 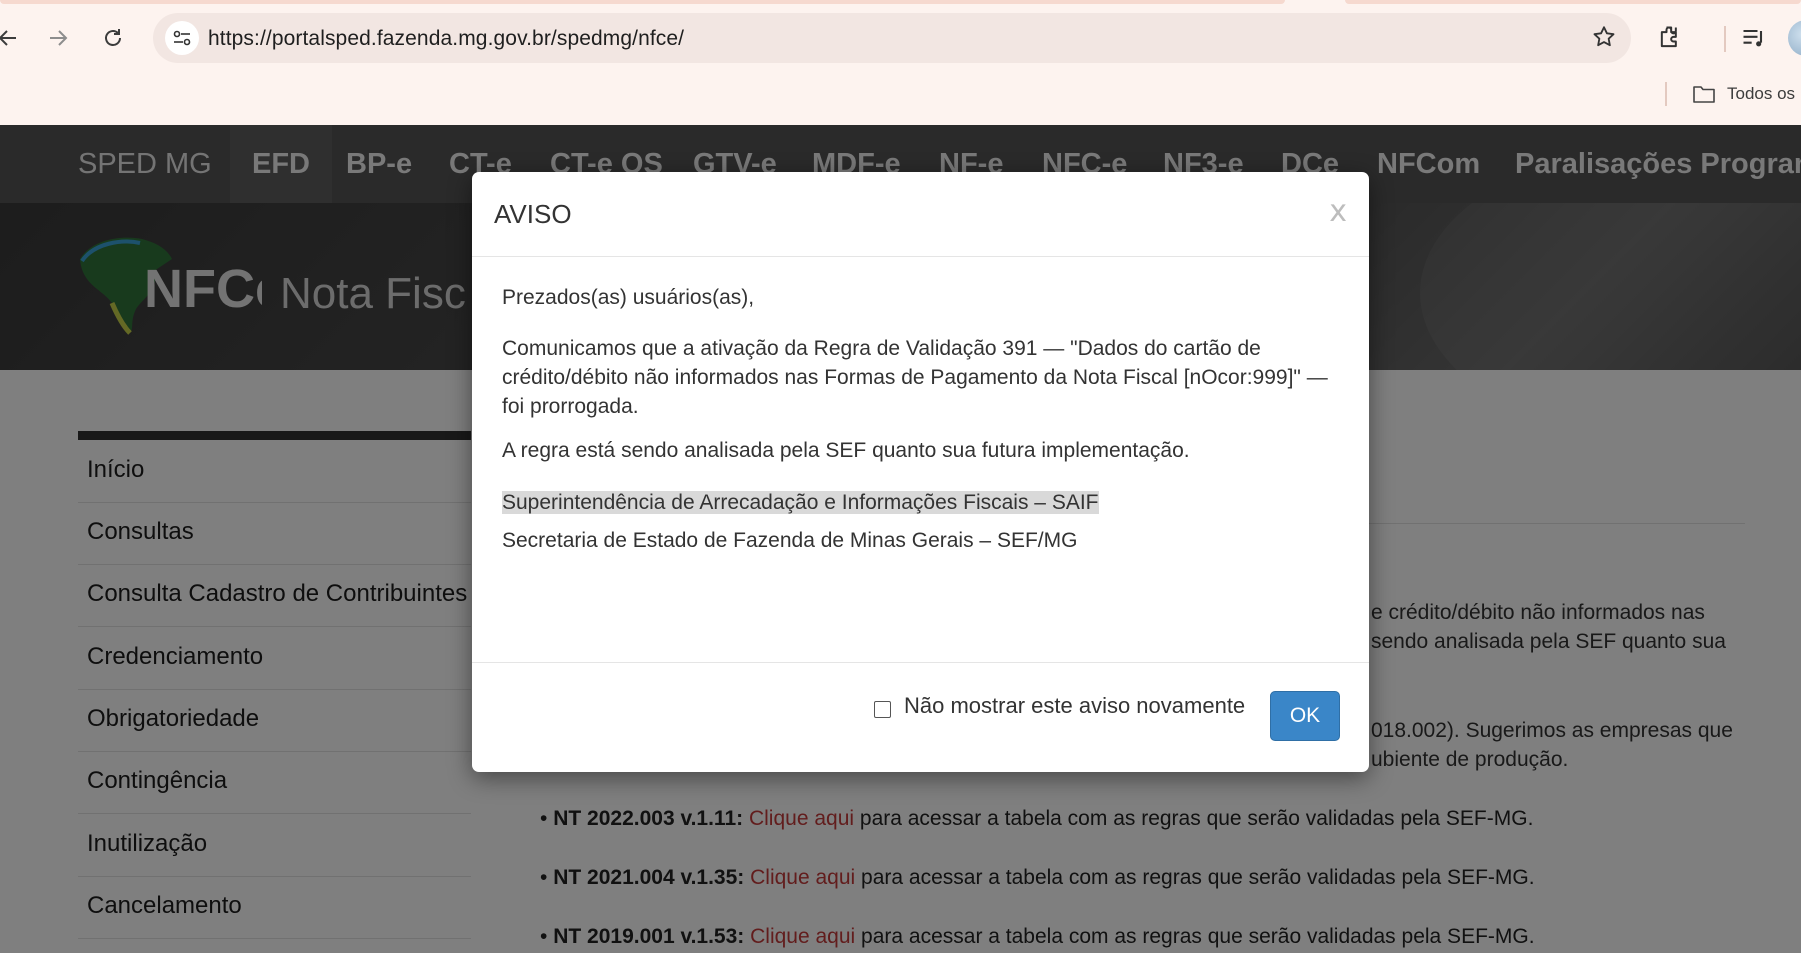 What do you see at coordinates (113, 38) in the screenshot?
I see `reload-icon` at bounding box center [113, 38].